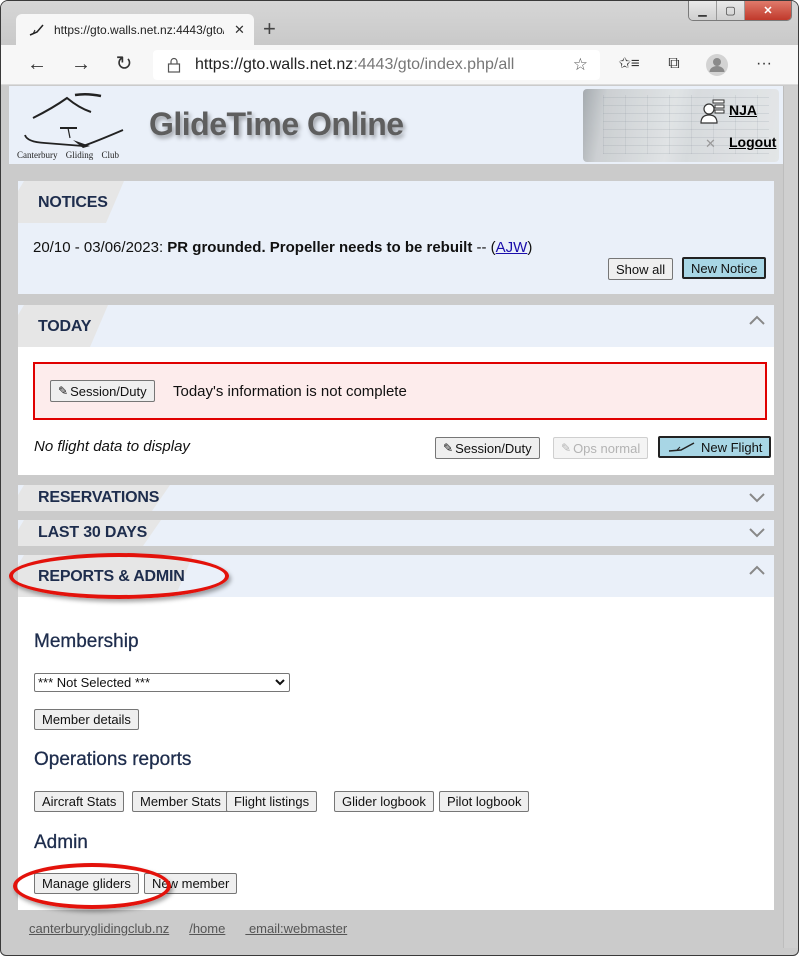  I want to click on reservations-header: RESERVATIONS, so click(396, 498).